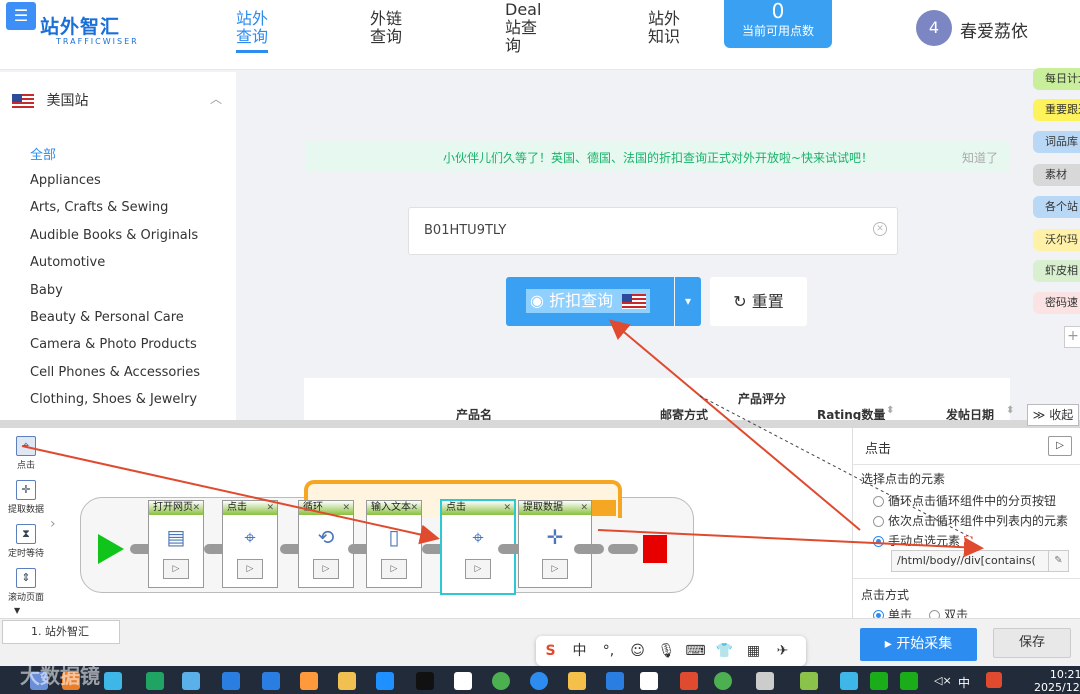  I want to click on category-item: Camera & Photo Products, so click(113, 344).